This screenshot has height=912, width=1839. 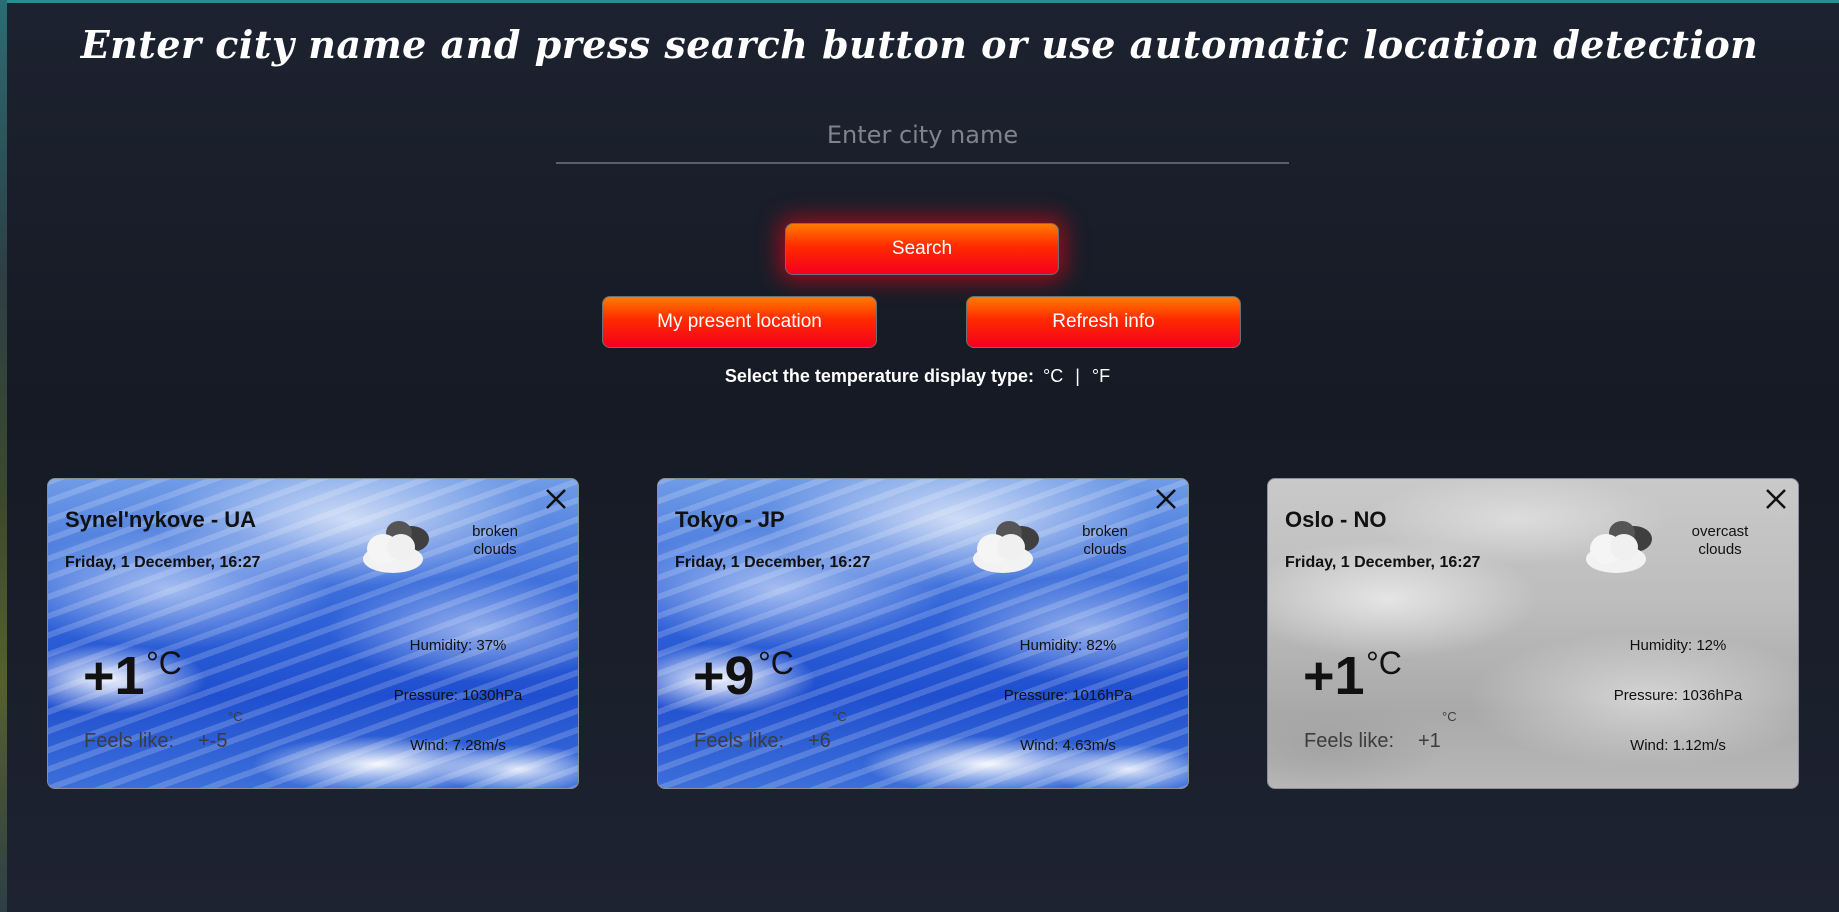 I want to click on temp-unit-label: Select the temperature display type:, so click(x=879, y=376).